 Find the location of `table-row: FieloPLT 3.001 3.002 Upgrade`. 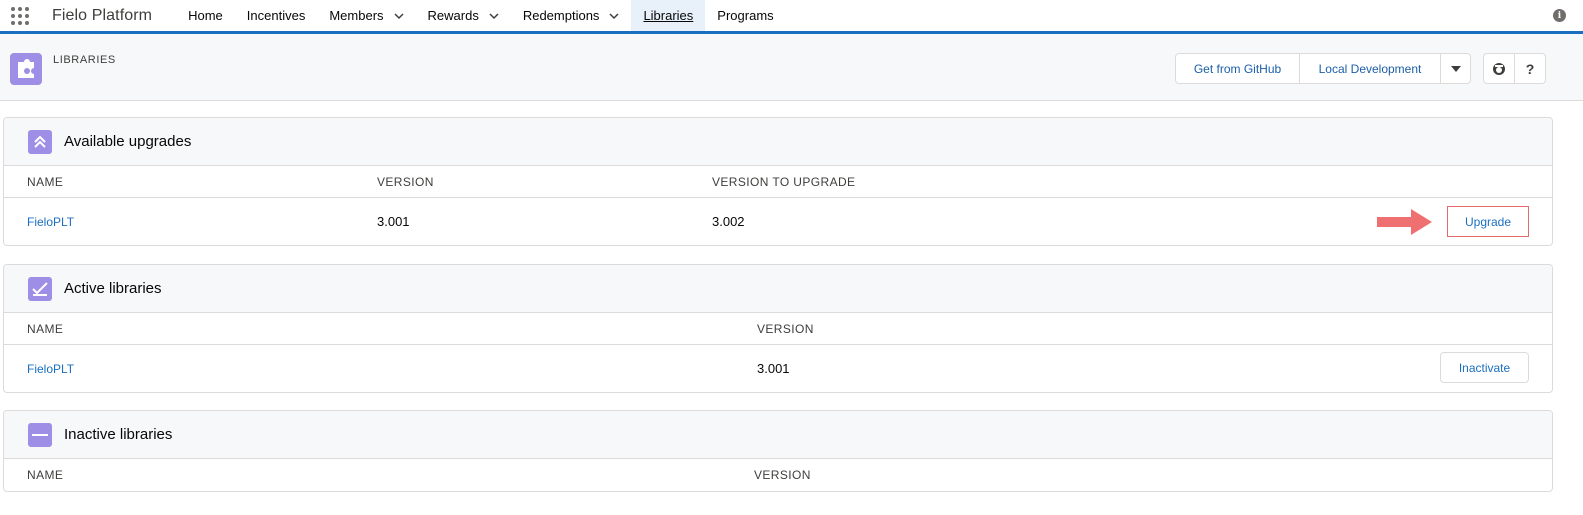

table-row: FieloPLT 3.001 3.002 Upgrade is located at coordinates (778, 221).